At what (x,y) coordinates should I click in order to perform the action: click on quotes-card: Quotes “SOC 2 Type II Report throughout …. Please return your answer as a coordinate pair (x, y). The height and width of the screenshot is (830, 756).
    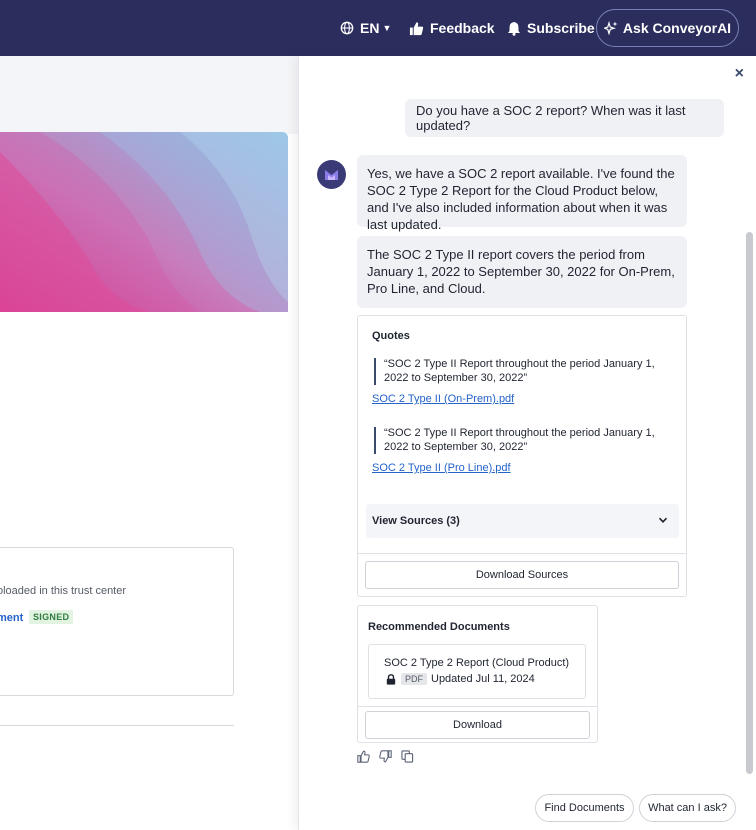
    Looking at the image, I should click on (522, 456).